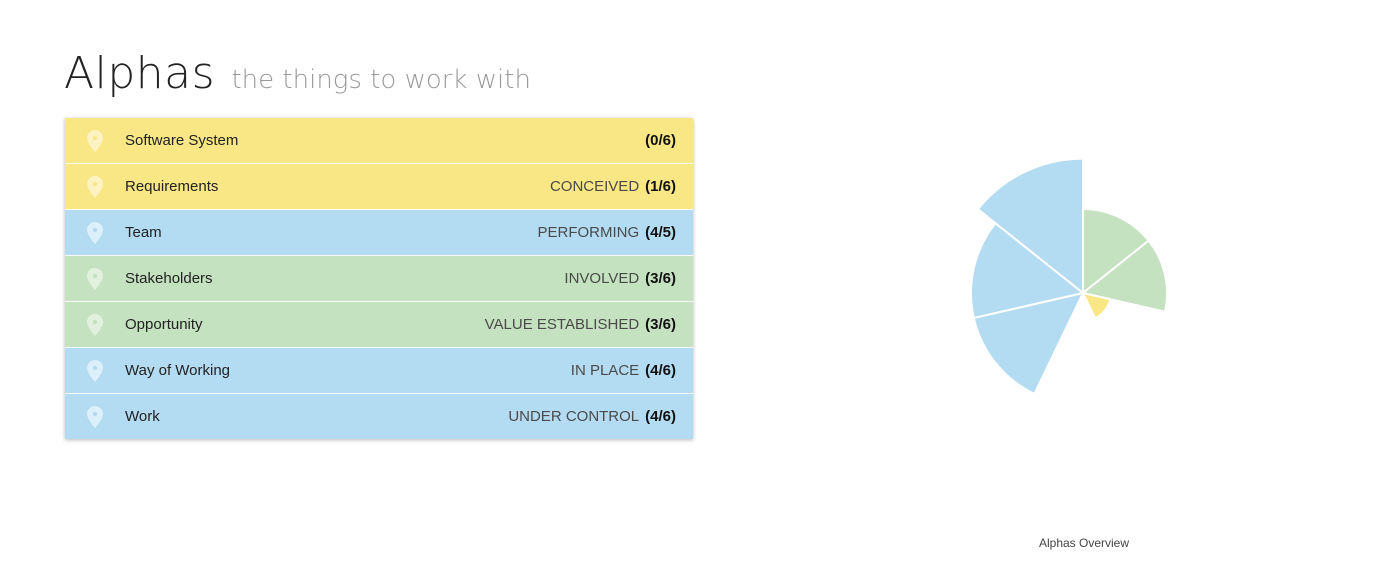 This screenshot has height=581, width=1375. What do you see at coordinates (605, 370) in the screenshot?
I see `alpha-state: IN PLACE` at bounding box center [605, 370].